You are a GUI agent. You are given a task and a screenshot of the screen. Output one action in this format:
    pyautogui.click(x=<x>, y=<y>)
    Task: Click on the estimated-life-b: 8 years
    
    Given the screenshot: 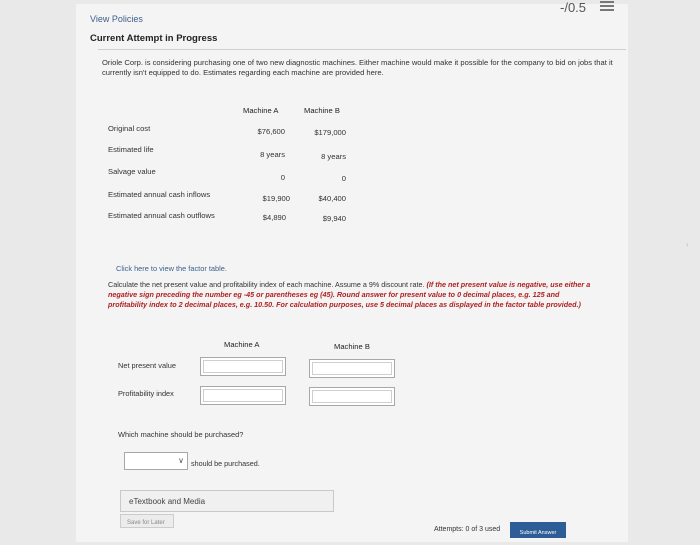 What is the action you would take?
    pyautogui.click(x=333, y=156)
    